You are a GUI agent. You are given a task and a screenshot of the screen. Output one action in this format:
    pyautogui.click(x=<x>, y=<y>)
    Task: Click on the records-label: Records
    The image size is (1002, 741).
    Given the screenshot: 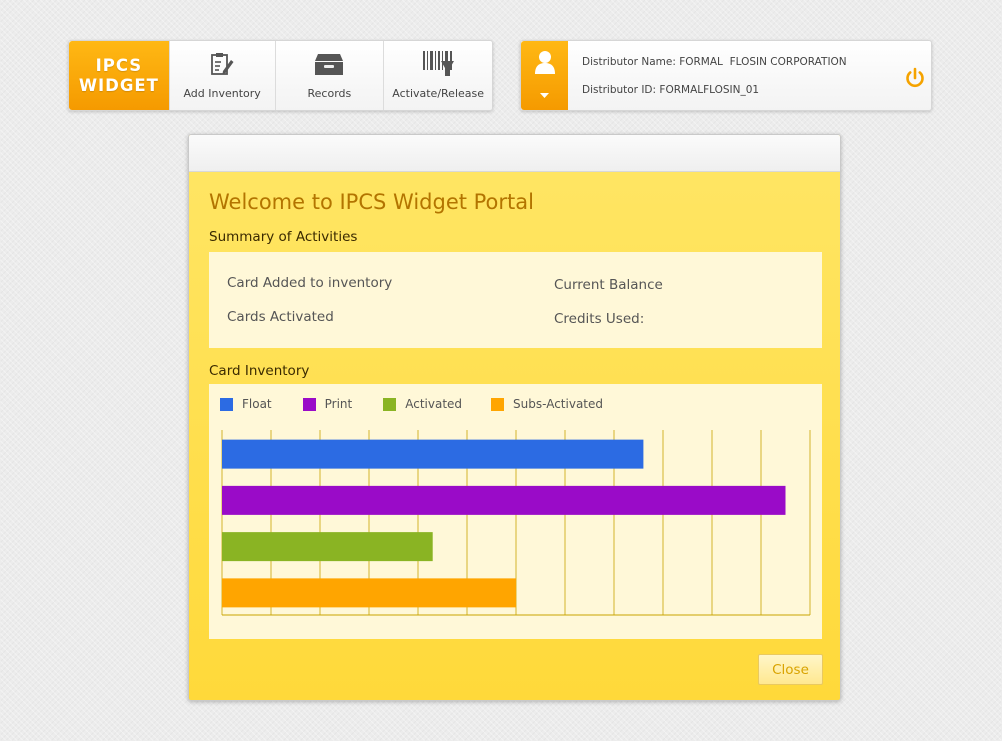 What is the action you would take?
    pyautogui.click(x=329, y=93)
    